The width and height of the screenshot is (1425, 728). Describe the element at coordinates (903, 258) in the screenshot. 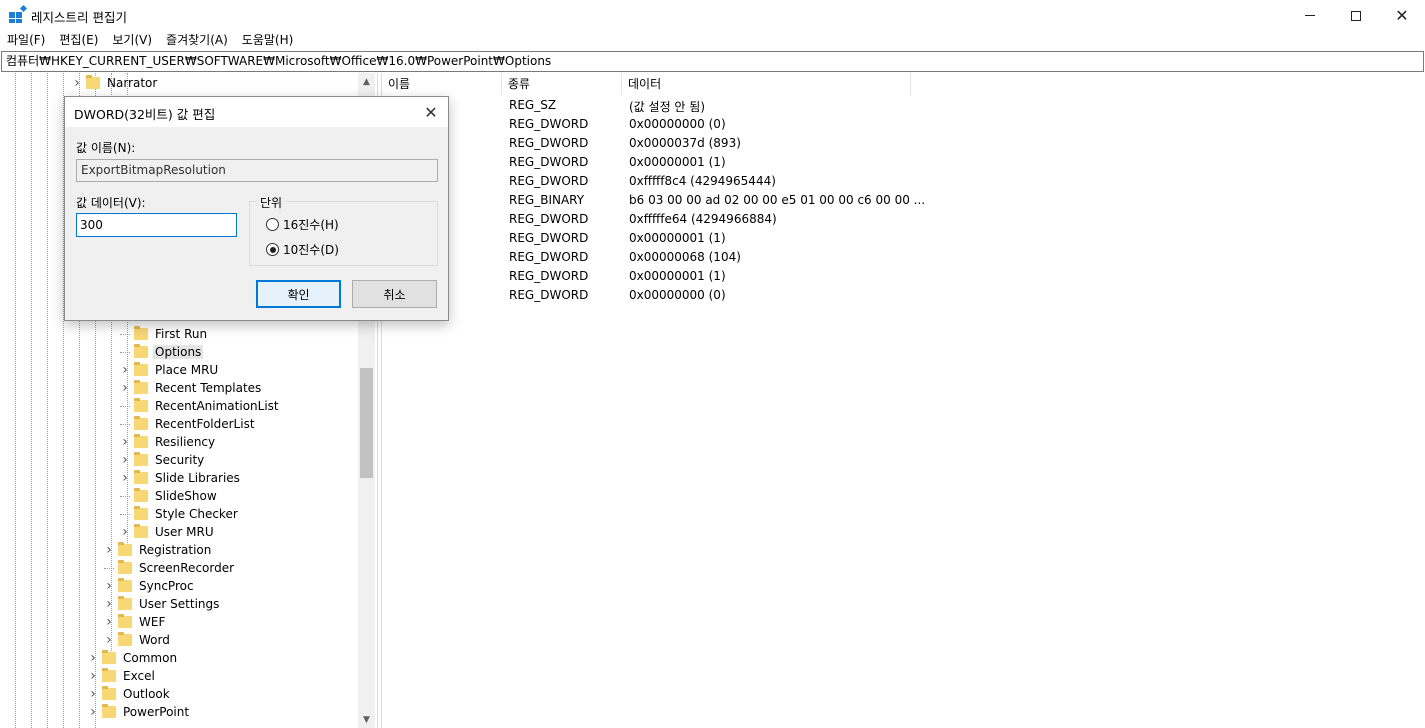

I see `list-item: REG_DWORD 0x00000068 (104)` at that location.